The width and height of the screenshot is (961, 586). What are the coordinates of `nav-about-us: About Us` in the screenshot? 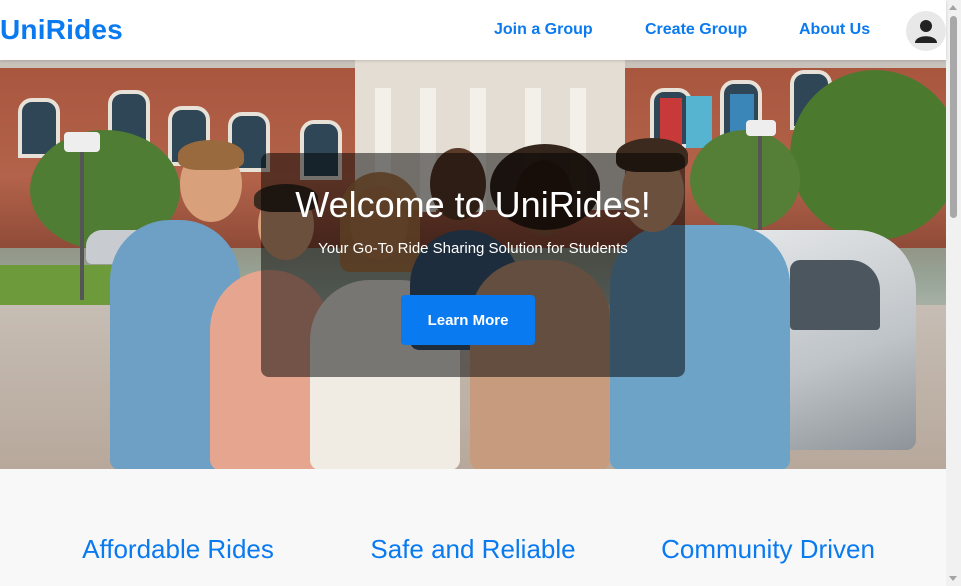 It's located at (834, 30).